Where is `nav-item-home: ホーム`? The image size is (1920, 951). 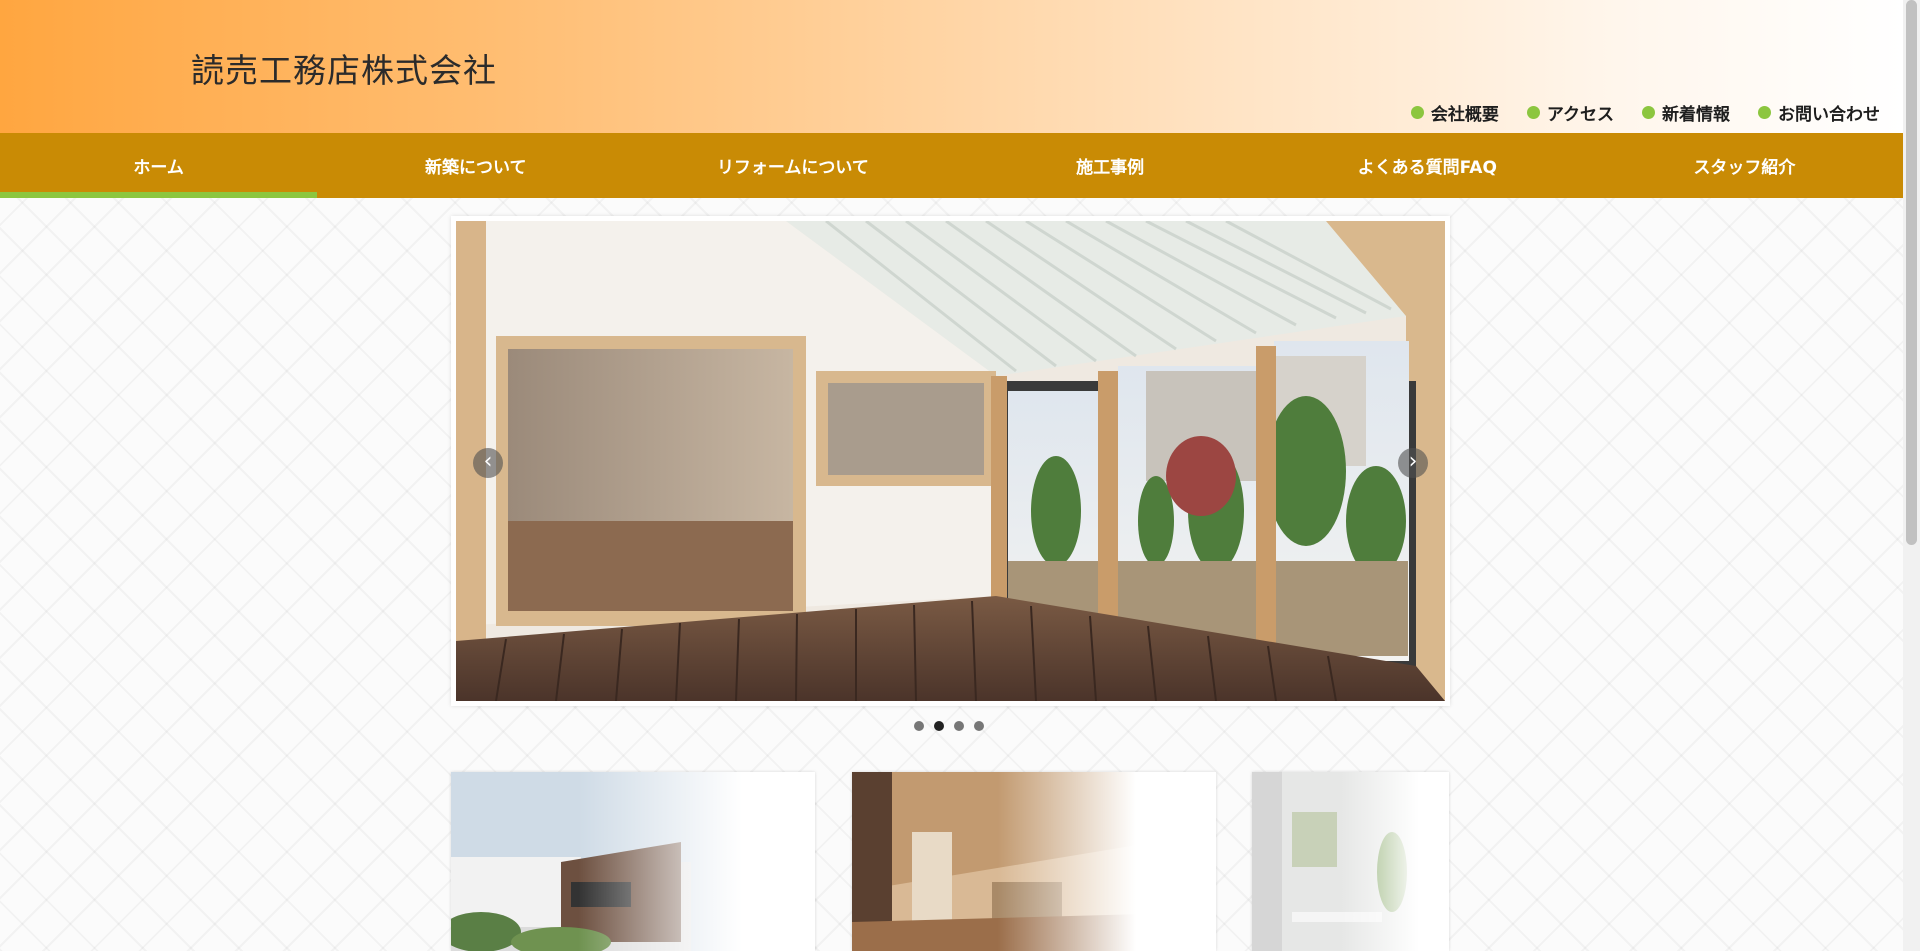 nav-item-home: ホーム is located at coordinates (159, 165).